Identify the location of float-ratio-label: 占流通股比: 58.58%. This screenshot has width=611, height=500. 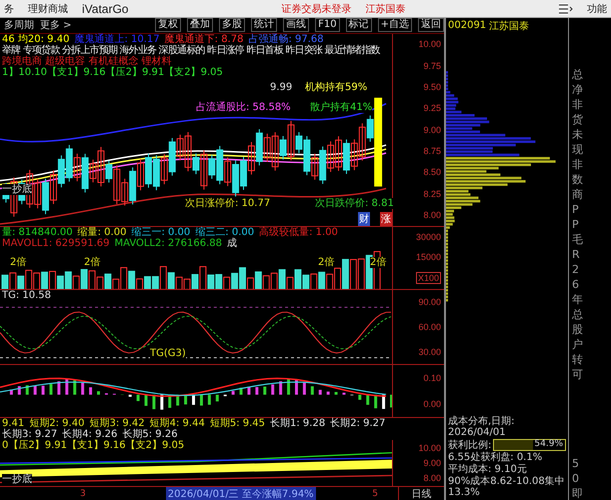
(243, 107).